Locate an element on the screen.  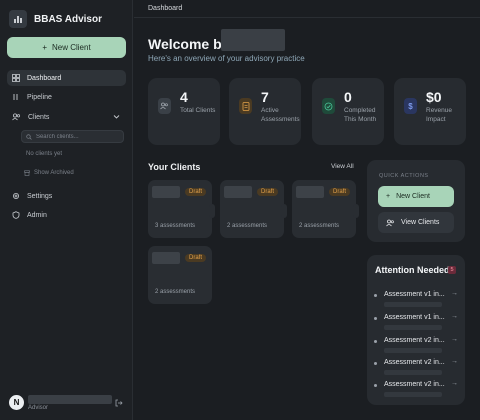
clients-section-title: Your Clients is located at coordinates (174, 167).